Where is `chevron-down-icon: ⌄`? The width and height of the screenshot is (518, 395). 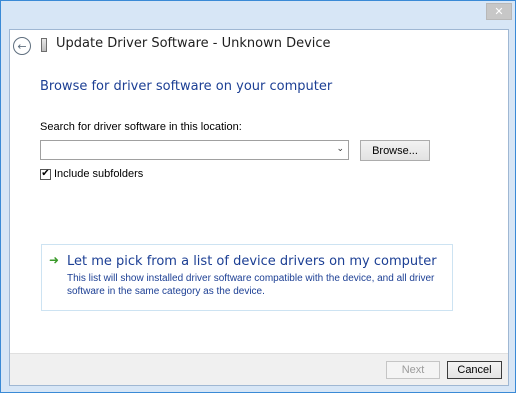 chevron-down-icon: ⌄ is located at coordinates (340, 149).